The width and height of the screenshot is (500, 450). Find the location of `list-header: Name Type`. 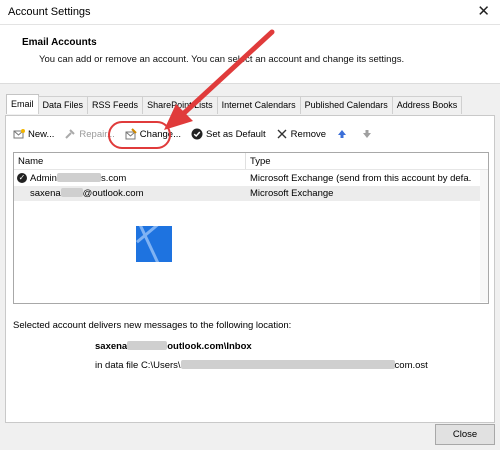

list-header: Name Type is located at coordinates (251, 161).